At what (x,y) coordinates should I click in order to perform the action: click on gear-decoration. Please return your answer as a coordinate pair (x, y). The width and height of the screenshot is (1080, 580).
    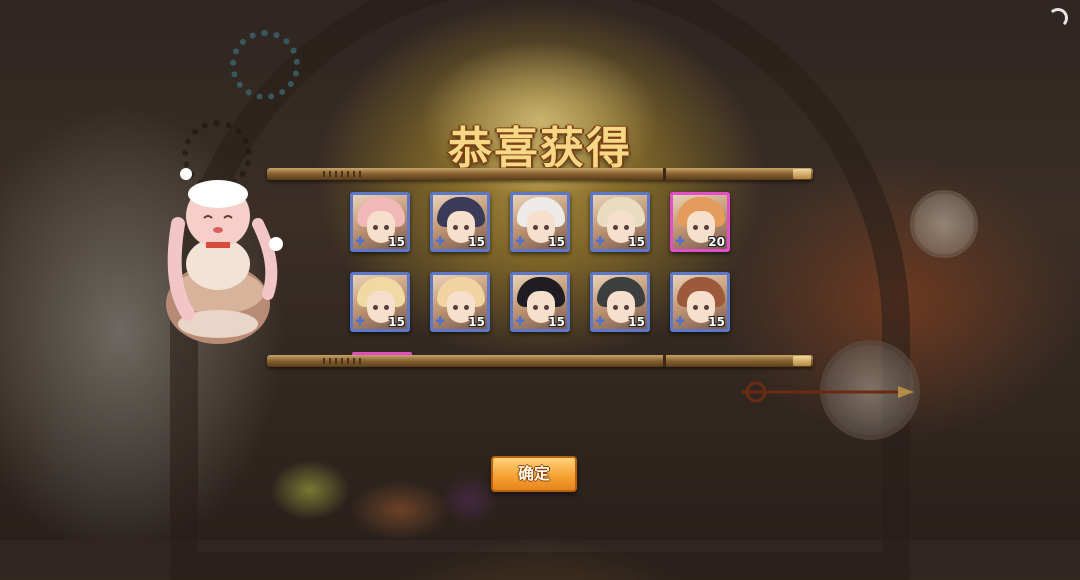
    Looking at the image, I should click on (265, 65).